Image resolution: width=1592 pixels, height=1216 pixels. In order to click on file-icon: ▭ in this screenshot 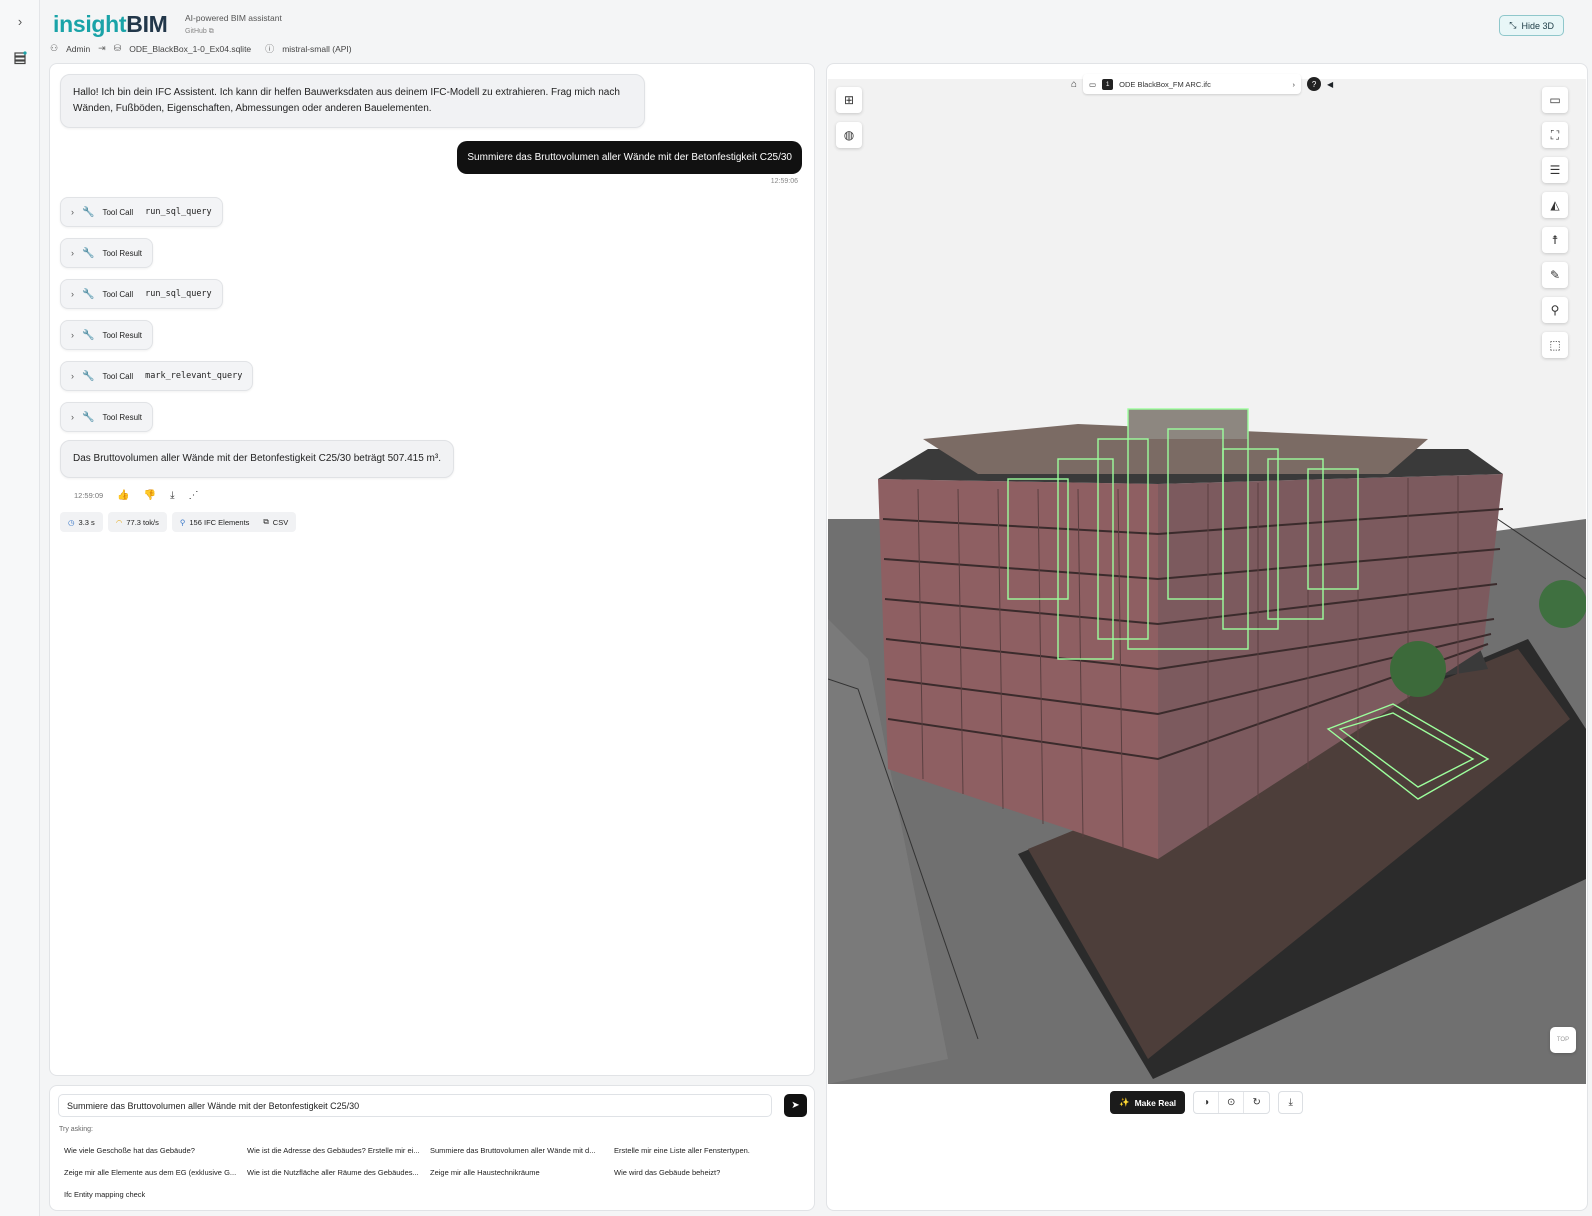, I will do `click(1093, 84)`.